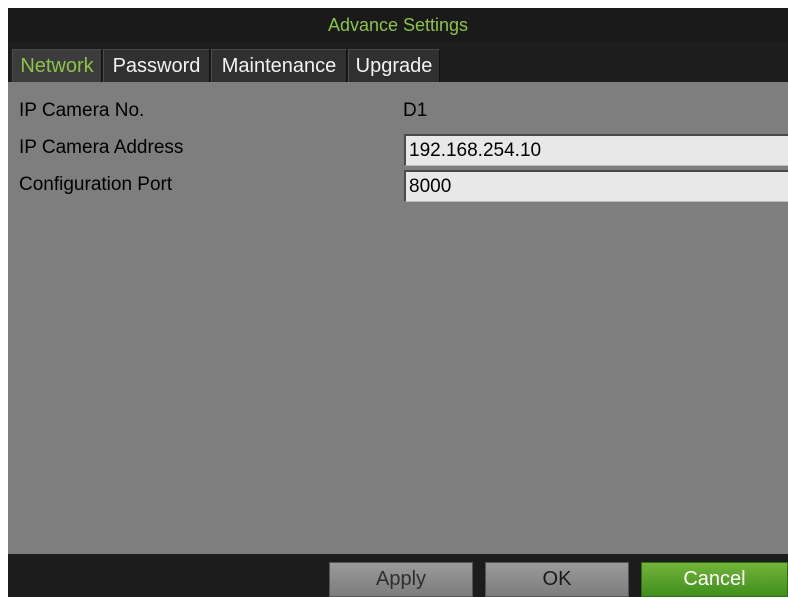  I want to click on ip-camera-no-label: IP Camera No., so click(82, 110).